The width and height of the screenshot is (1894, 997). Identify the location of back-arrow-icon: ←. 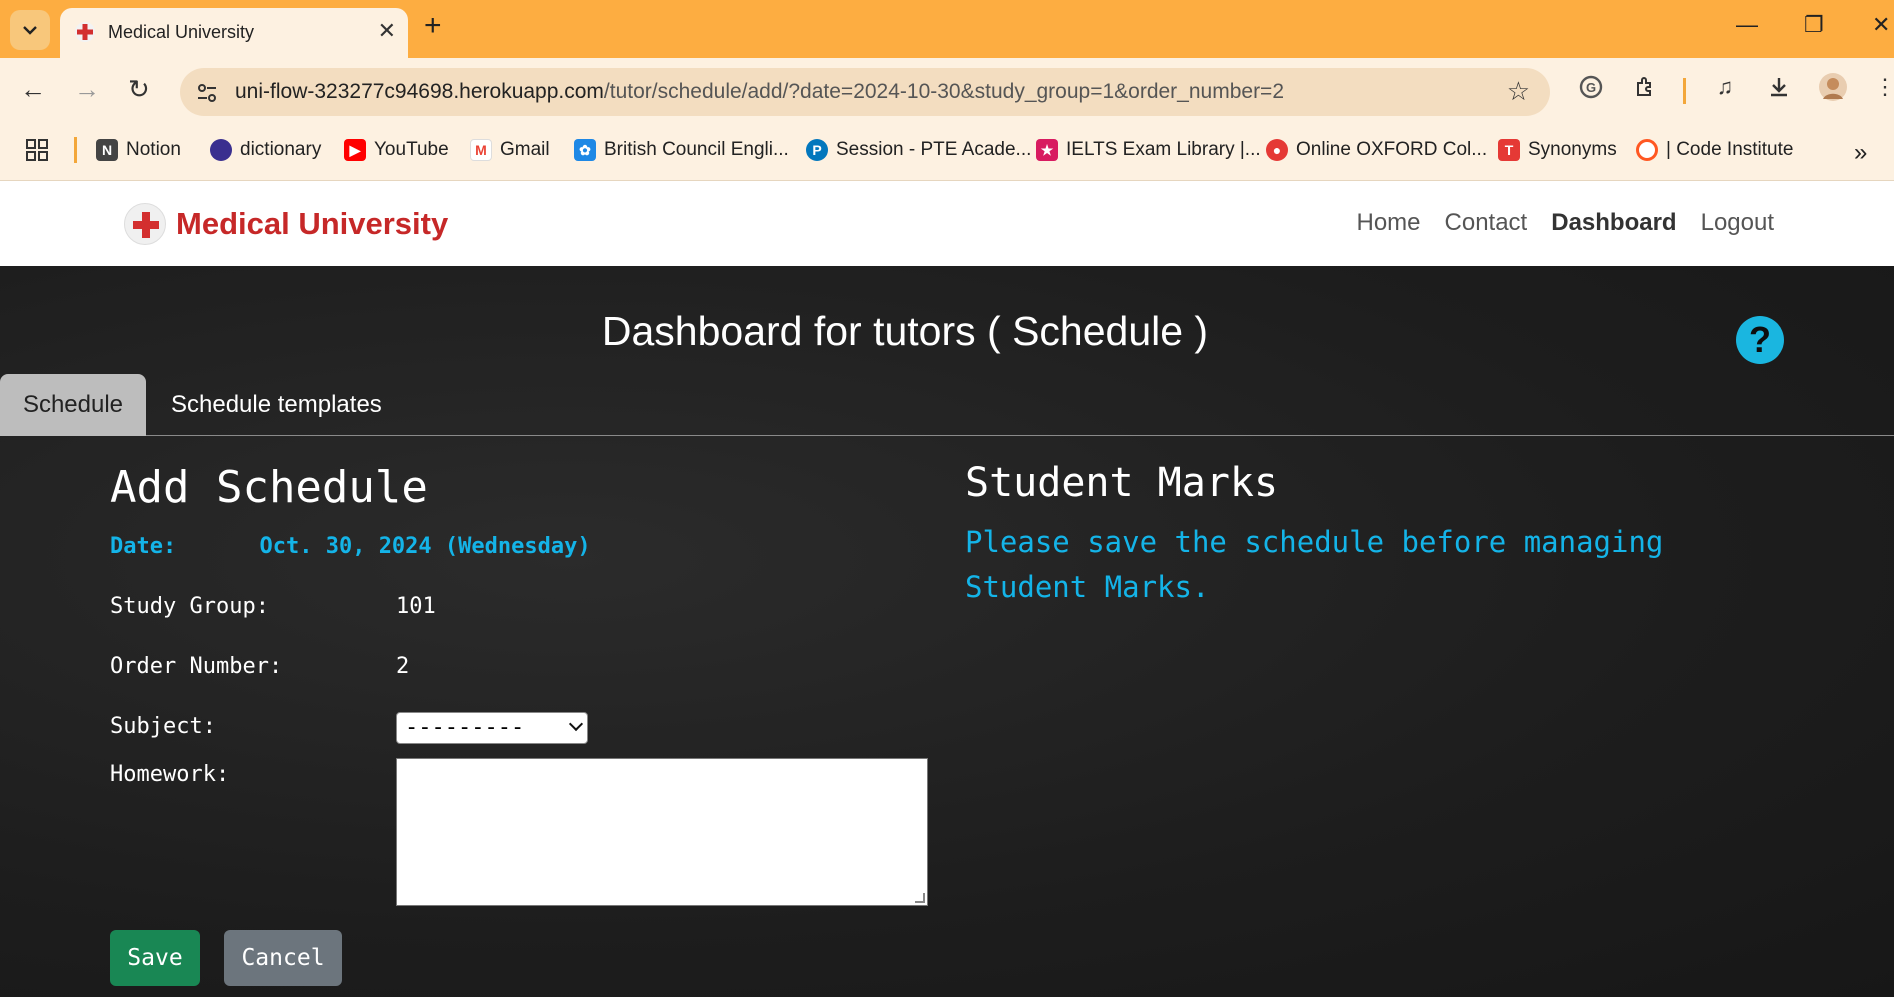
(33, 89).